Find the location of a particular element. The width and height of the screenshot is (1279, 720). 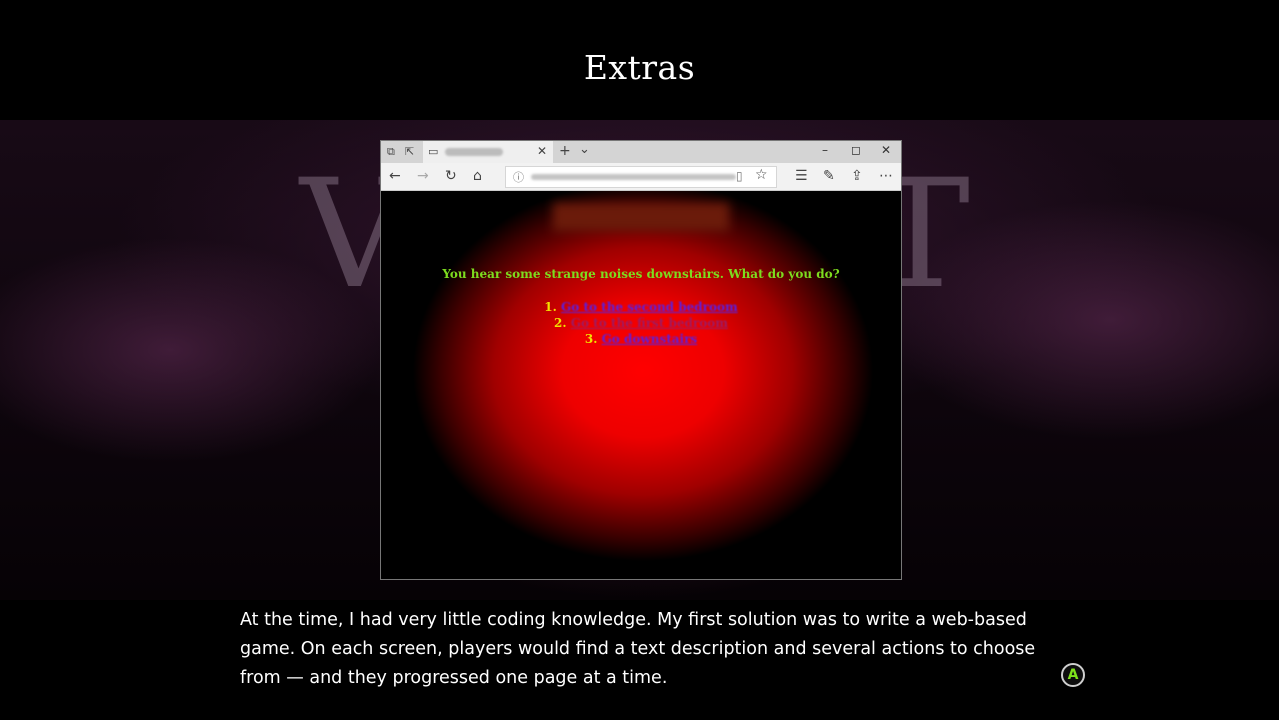

reading-view-icon: ▯ is located at coordinates (739, 176).